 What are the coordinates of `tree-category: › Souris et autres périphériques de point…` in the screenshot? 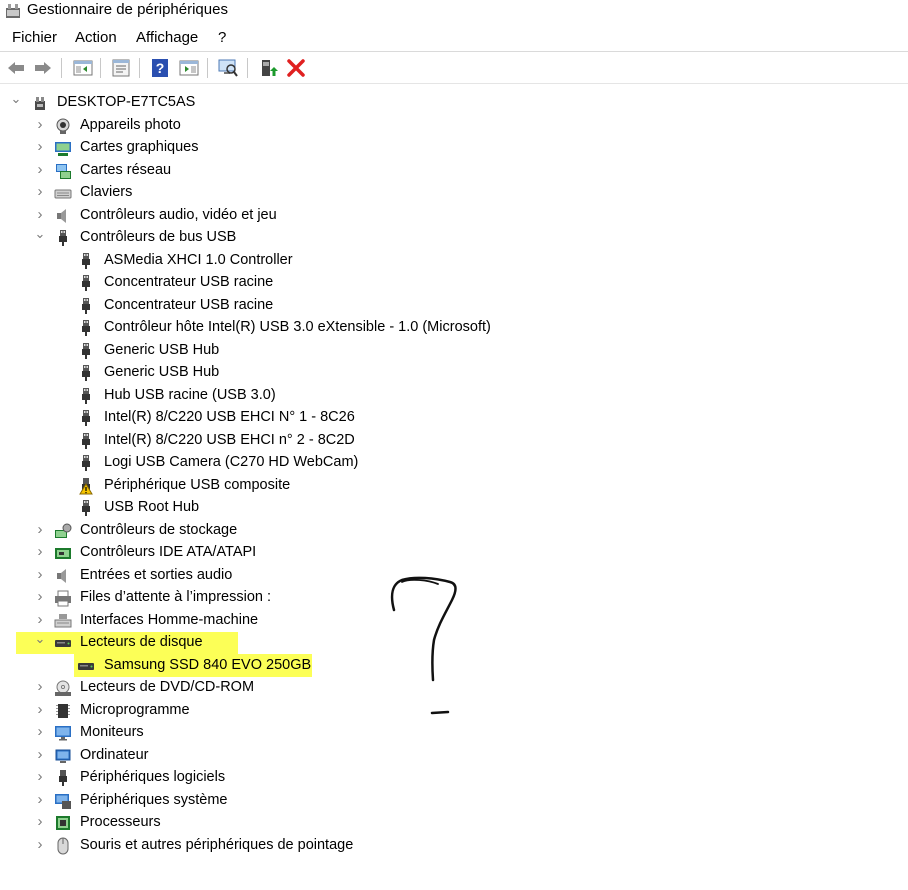 It's located at (450, 846).